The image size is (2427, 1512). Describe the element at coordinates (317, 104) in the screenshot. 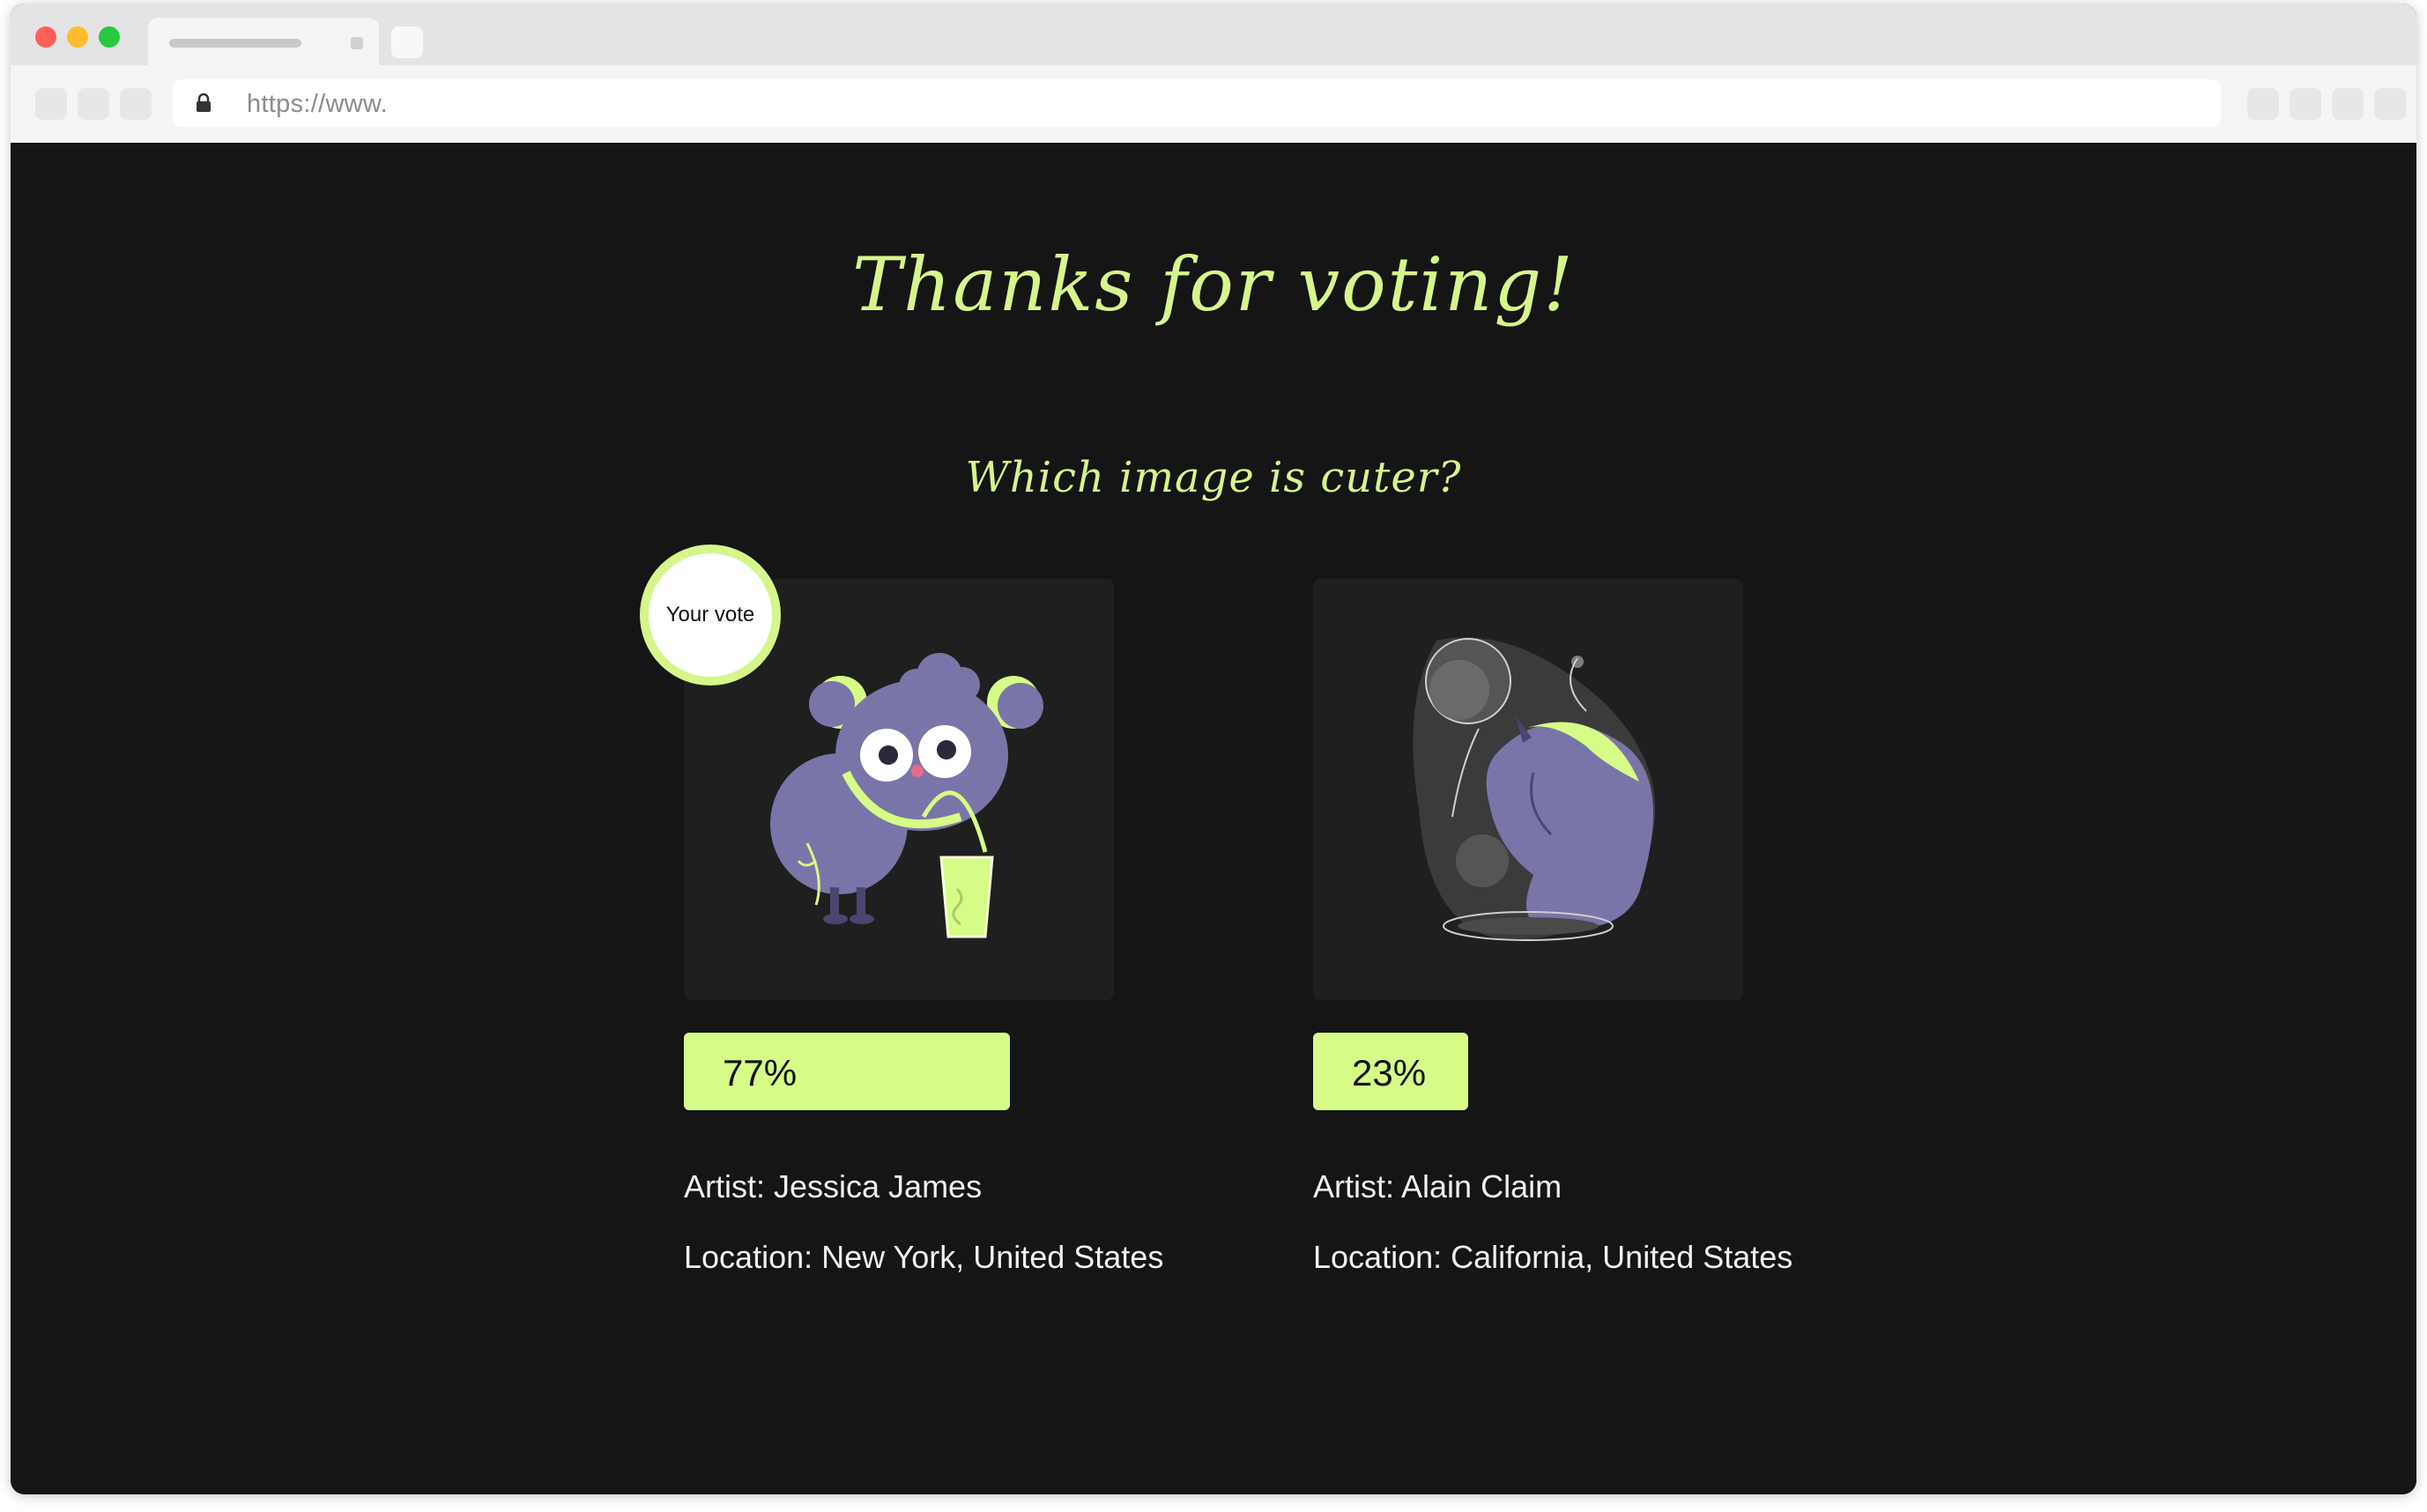

I see `url-text: https://www.` at that location.